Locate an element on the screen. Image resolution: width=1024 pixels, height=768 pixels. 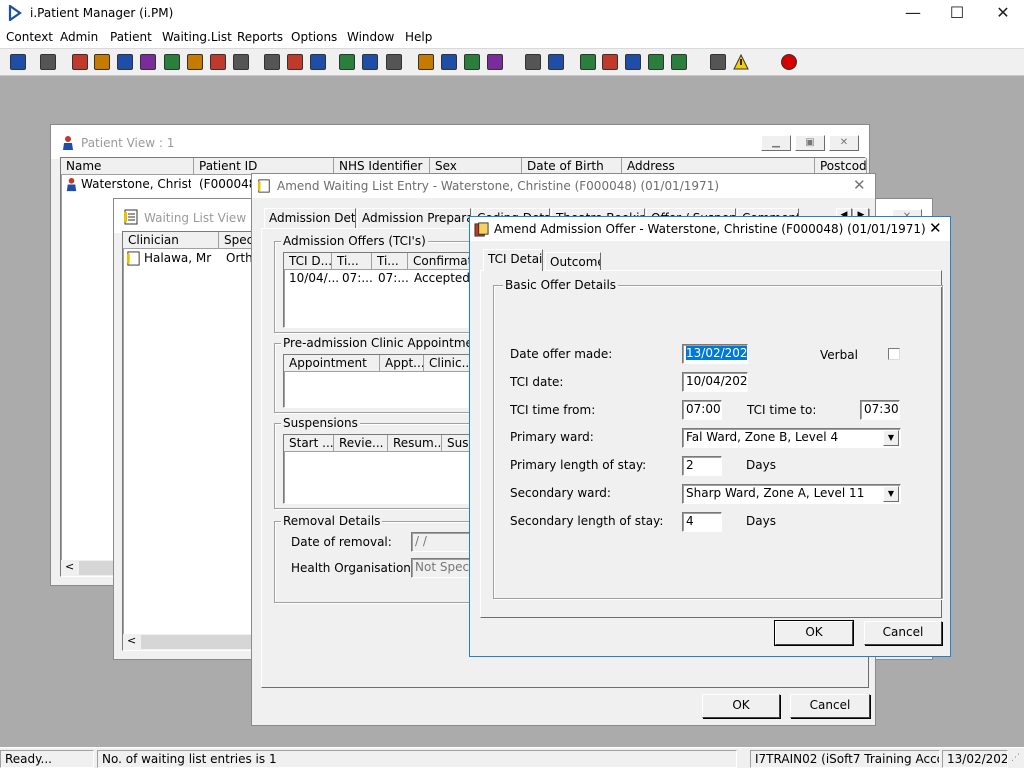
menu-context: Context is located at coordinates (29, 37).